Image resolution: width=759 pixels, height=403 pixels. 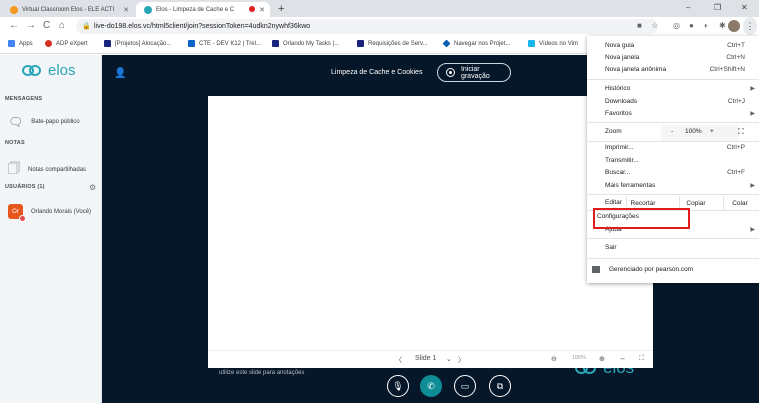 I want to click on menu-item-new-tab: Nova guia Ctrl+T, so click(x=673, y=47).